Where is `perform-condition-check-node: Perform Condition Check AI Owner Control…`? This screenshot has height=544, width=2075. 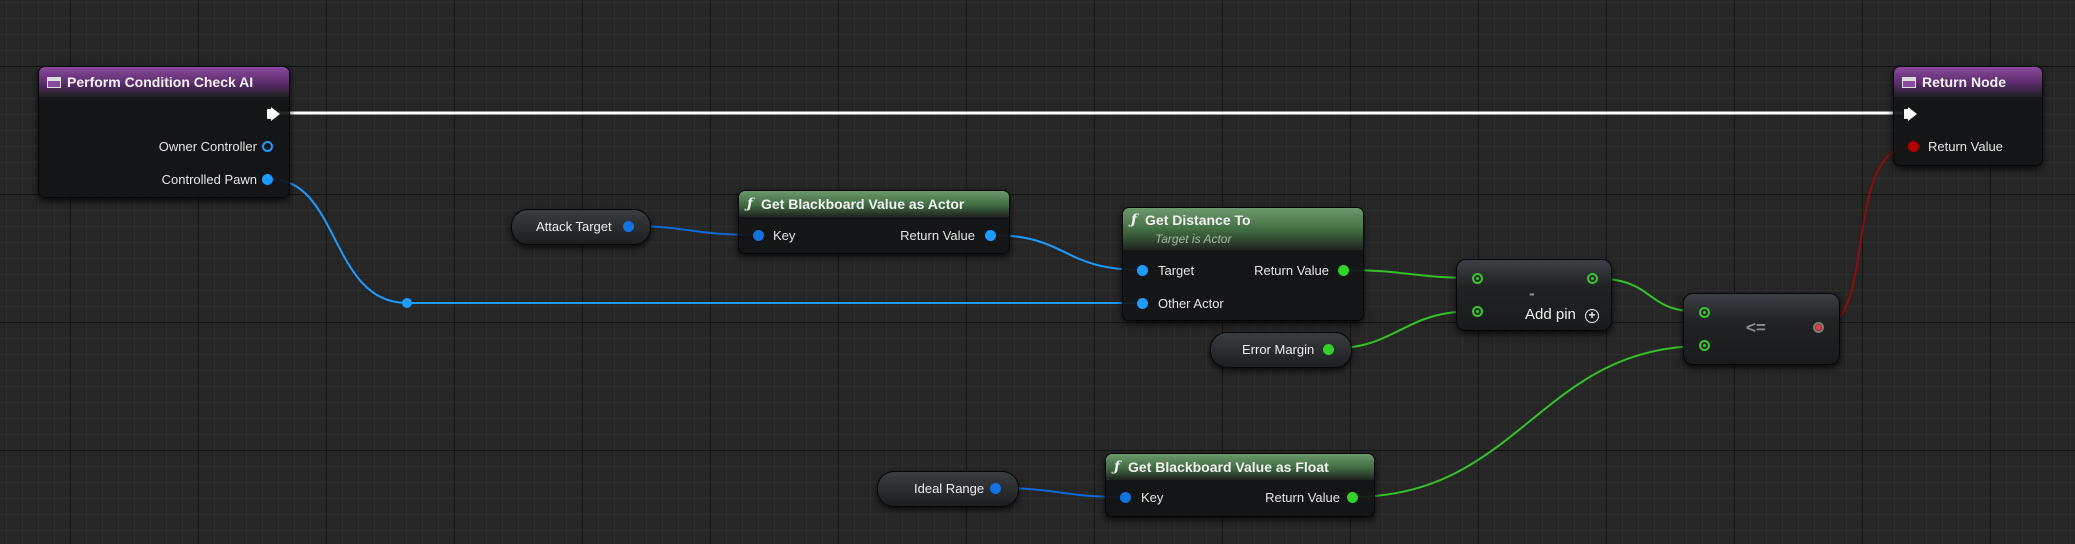 perform-condition-check-node: Perform Condition Check AI Owner Control… is located at coordinates (164, 132).